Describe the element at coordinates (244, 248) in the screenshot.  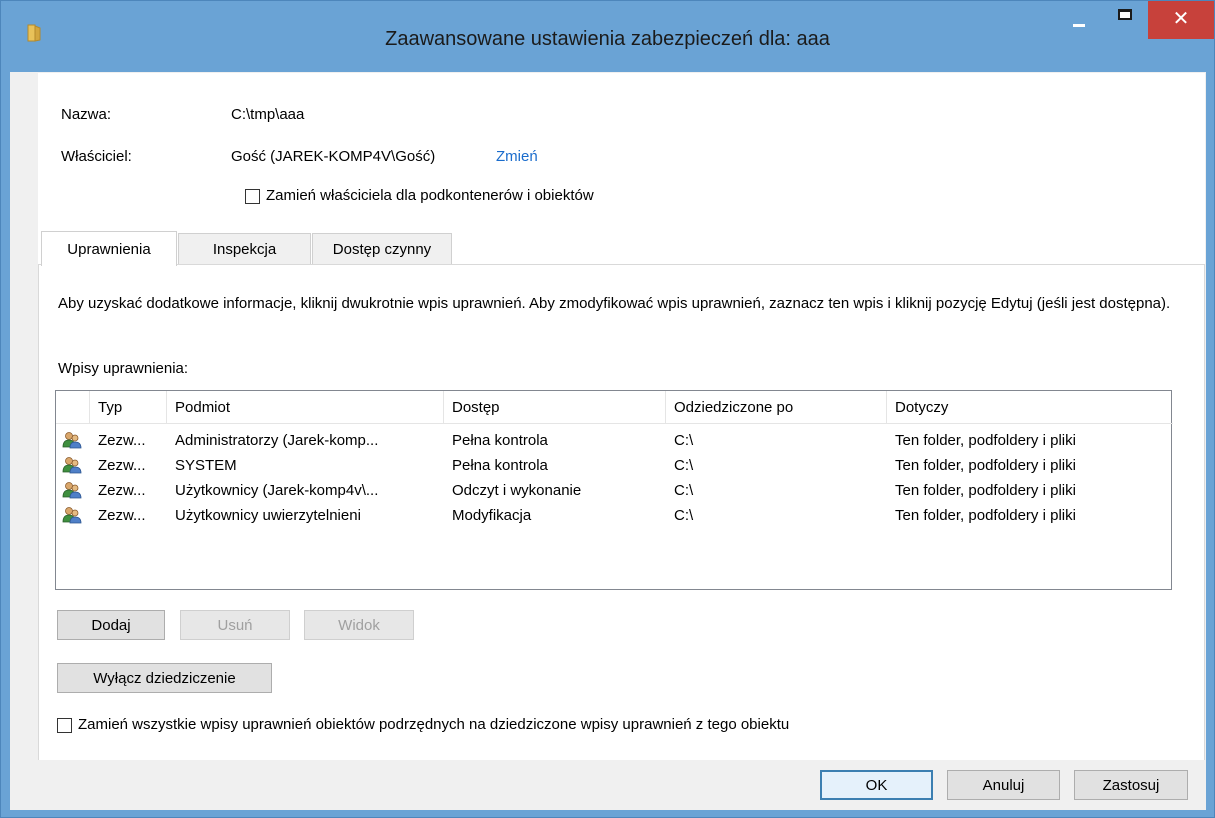
I see `tab-auditing: Inspekcja` at that location.